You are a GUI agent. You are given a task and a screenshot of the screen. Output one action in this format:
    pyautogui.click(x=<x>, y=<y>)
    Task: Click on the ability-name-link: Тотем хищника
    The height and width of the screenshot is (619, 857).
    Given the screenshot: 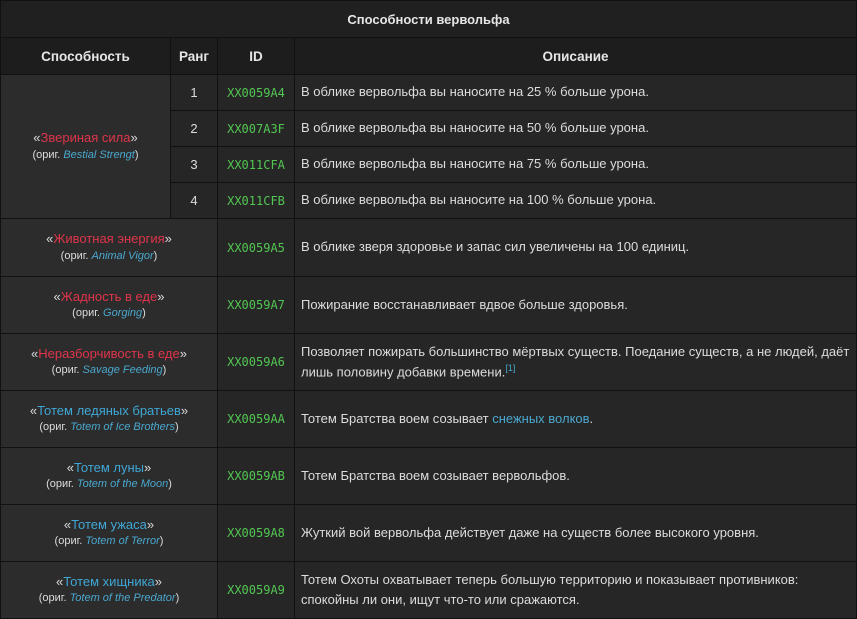 What is the action you would take?
    pyautogui.click(x=109, y=581)
    